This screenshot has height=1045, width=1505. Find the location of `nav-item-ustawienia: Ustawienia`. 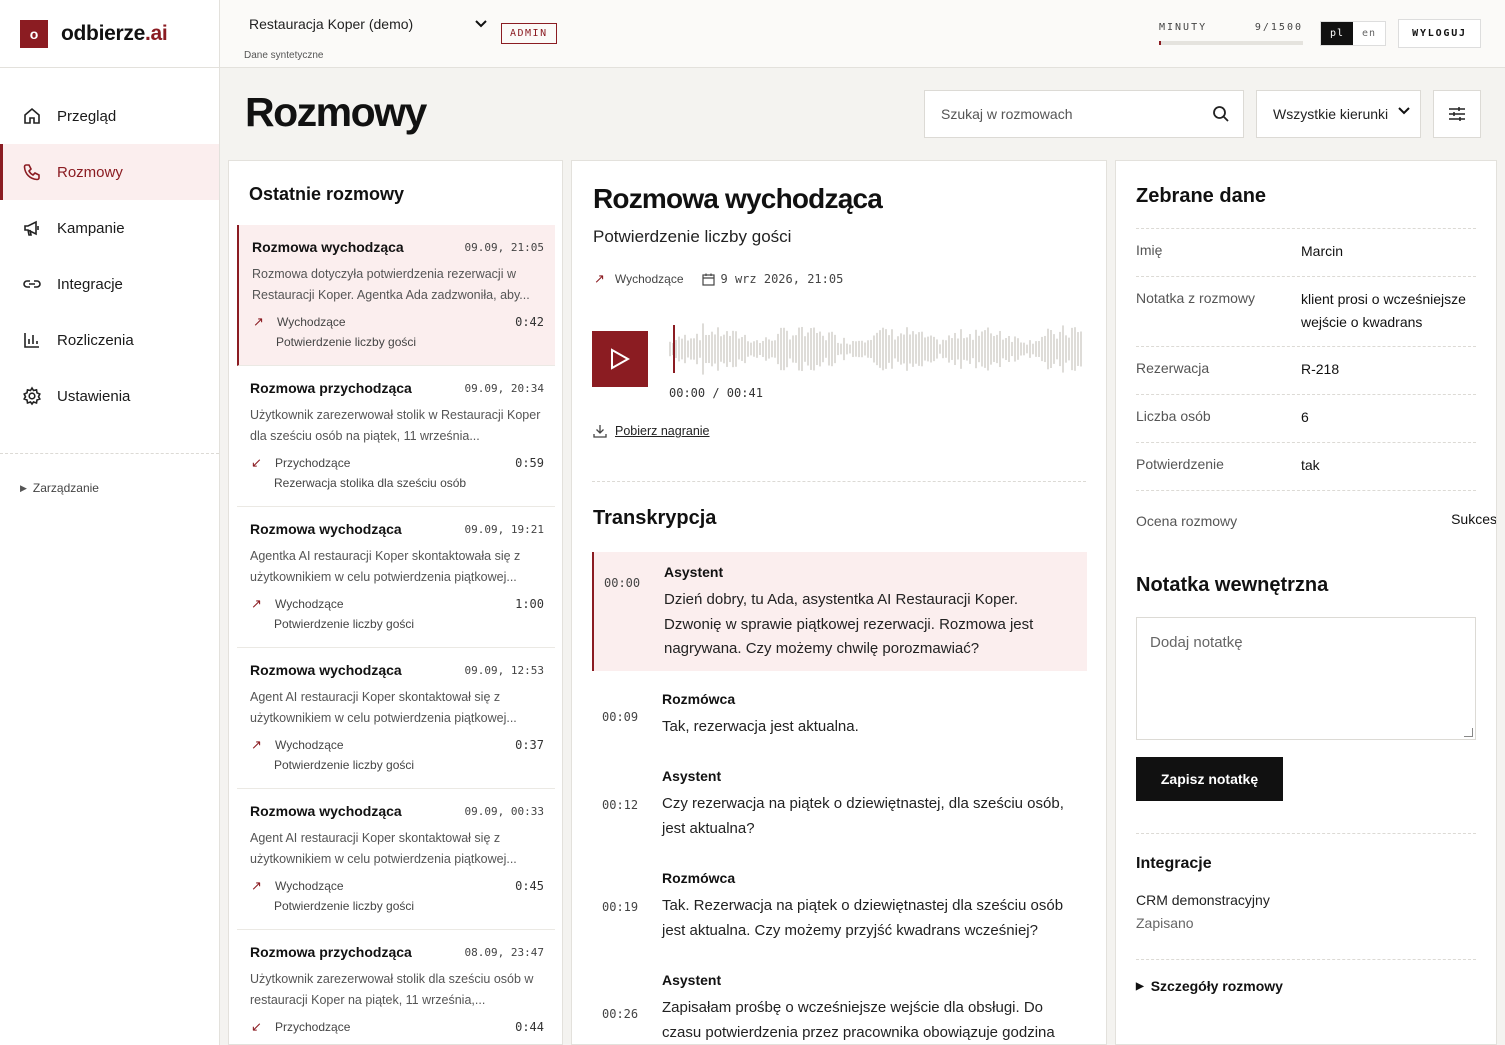

nav-item-ustawienia: Ustawienia is located at coordinates (109, 396).